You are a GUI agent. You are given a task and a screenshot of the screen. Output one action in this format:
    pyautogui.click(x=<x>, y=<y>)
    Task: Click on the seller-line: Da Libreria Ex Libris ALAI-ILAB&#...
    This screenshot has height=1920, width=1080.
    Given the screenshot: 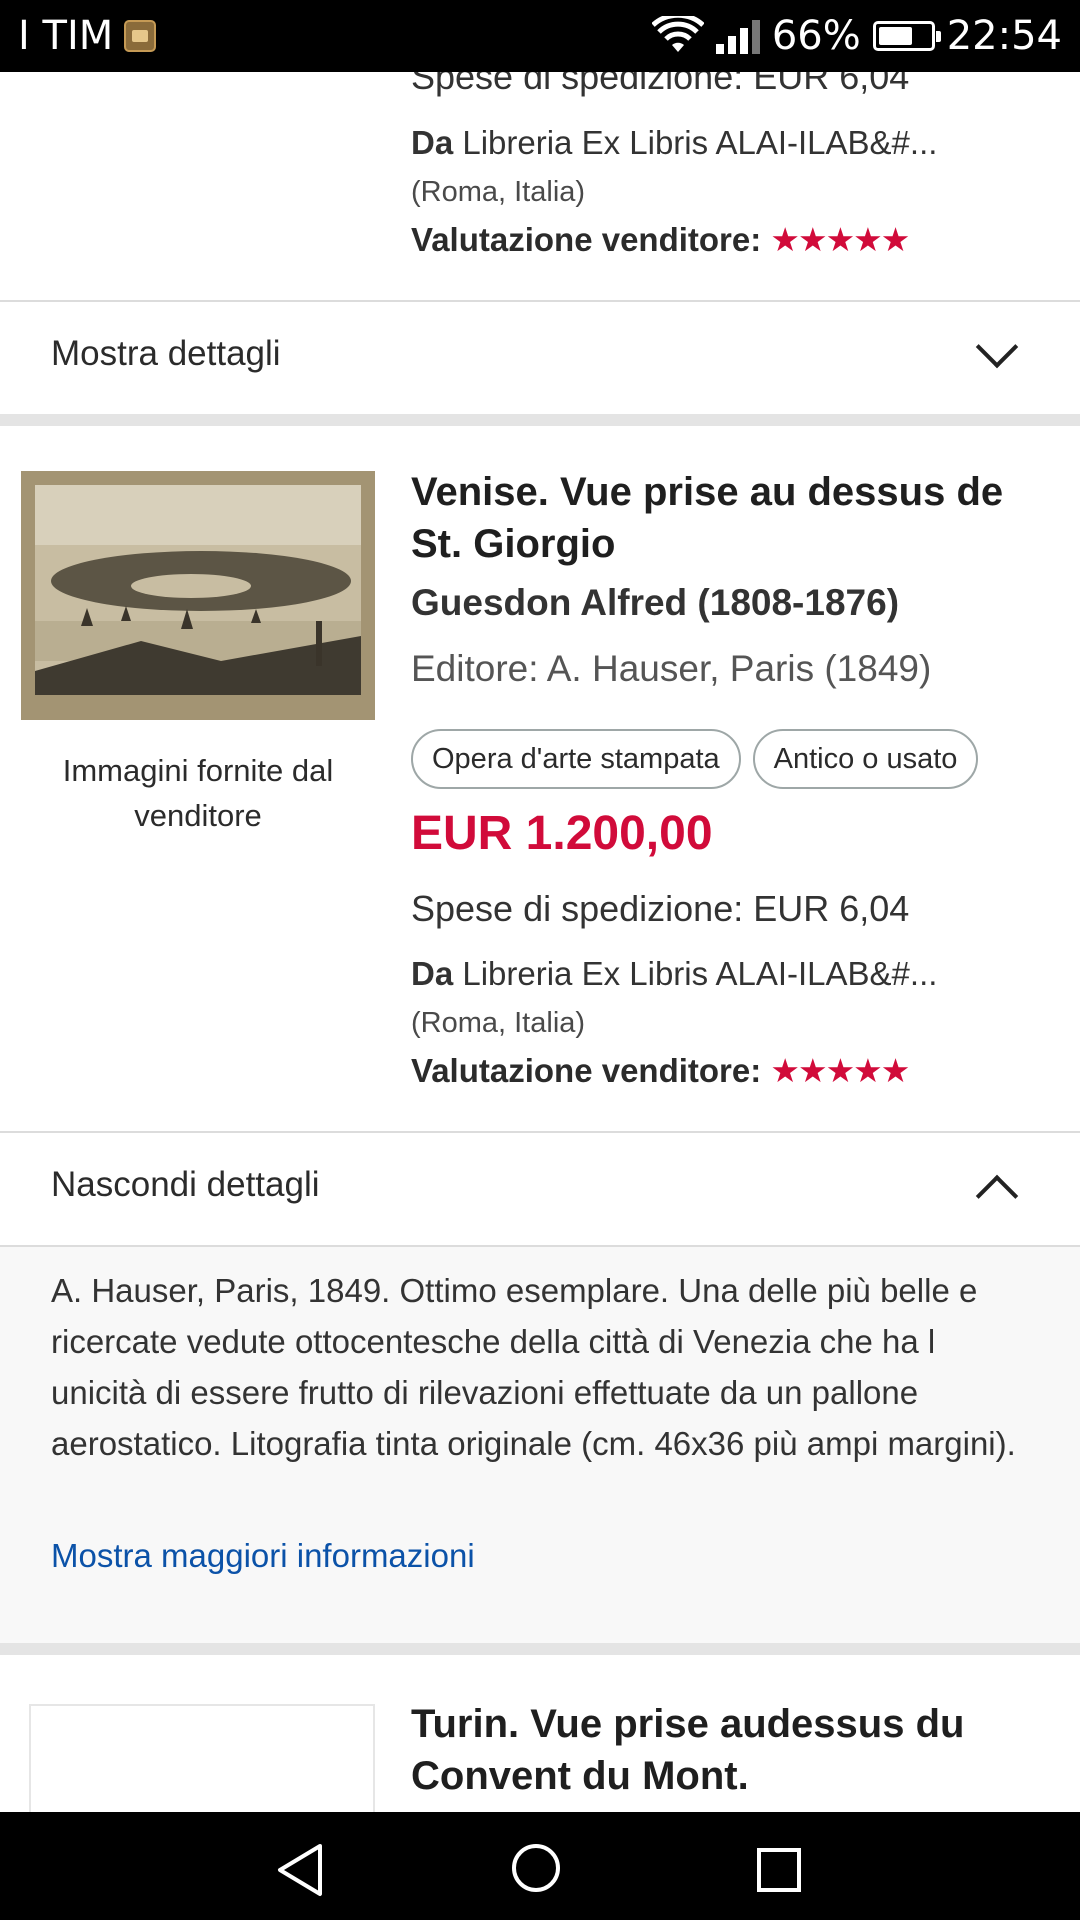 What is the action you would take?
    pyautogui.click(x=674, y=974)
    